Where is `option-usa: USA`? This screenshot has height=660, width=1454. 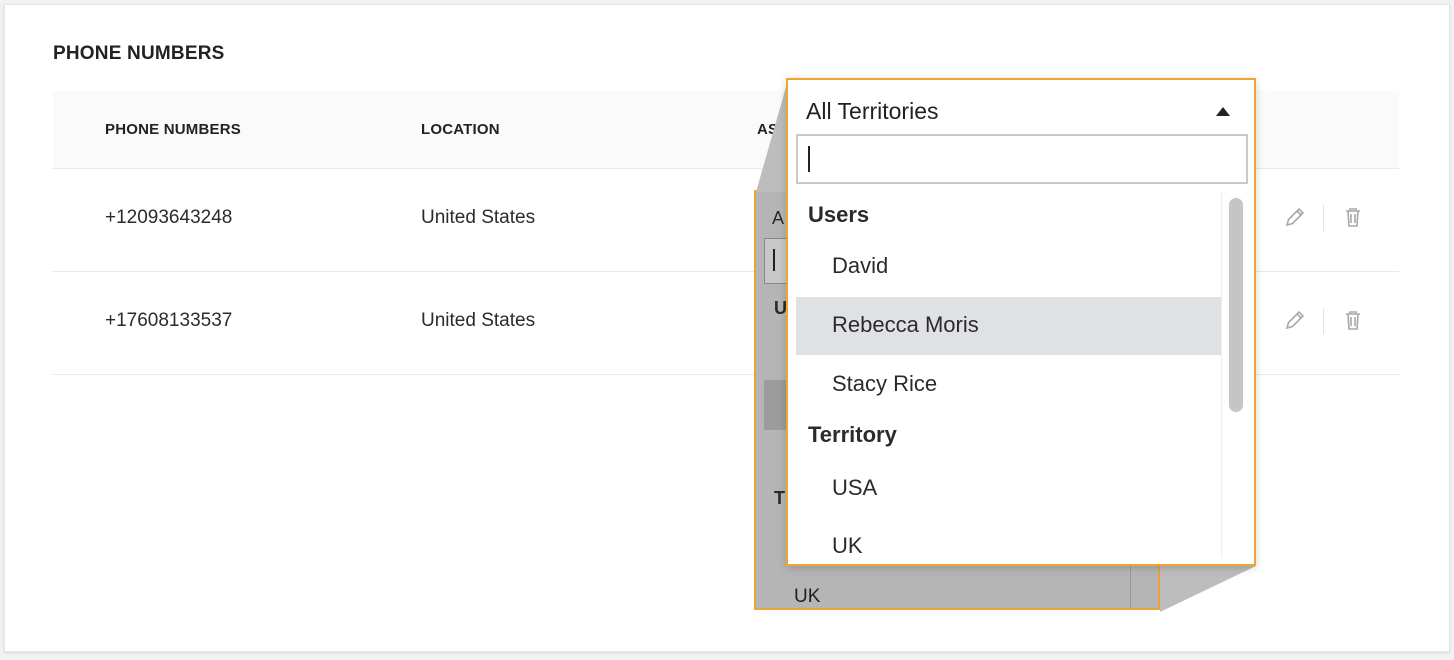
option-usa: USA is located at coordinates (1009, 489).